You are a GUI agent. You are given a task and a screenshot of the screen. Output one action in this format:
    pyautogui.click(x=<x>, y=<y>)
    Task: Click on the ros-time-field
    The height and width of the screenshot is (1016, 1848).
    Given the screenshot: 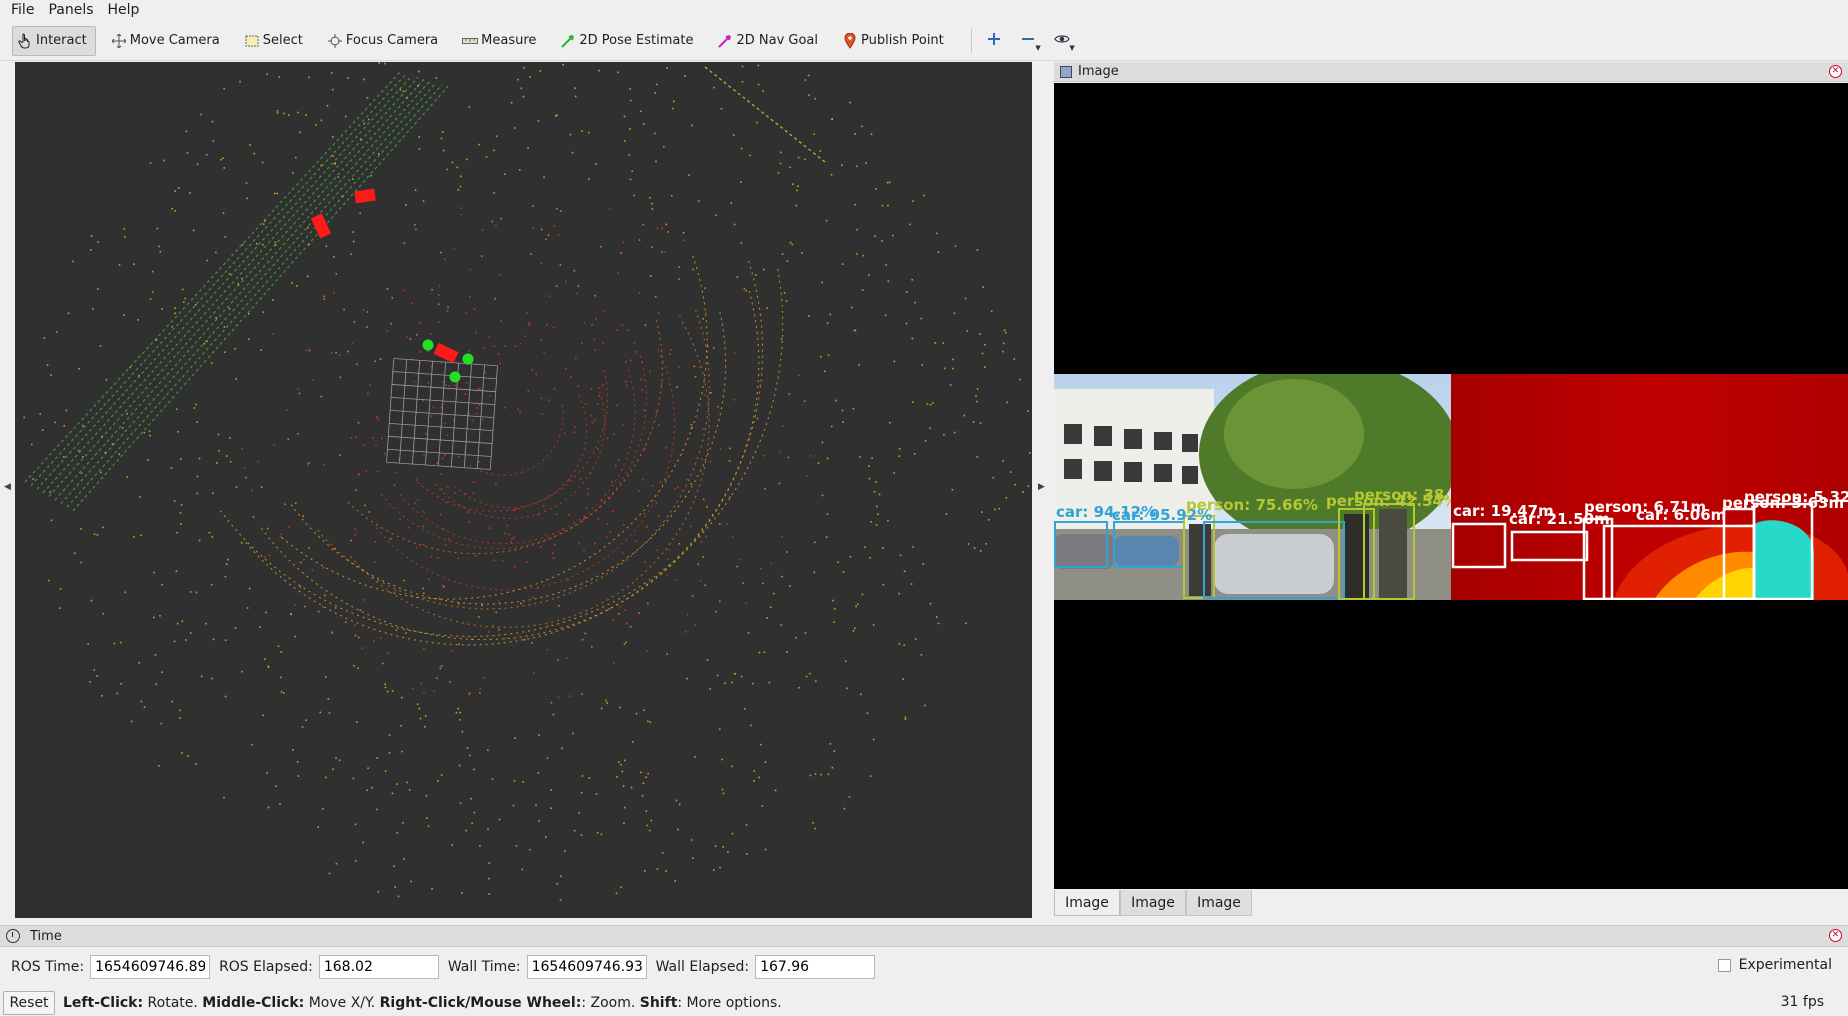 What is the action you would take?
    pyautogui.click(x=150, y=967)
    